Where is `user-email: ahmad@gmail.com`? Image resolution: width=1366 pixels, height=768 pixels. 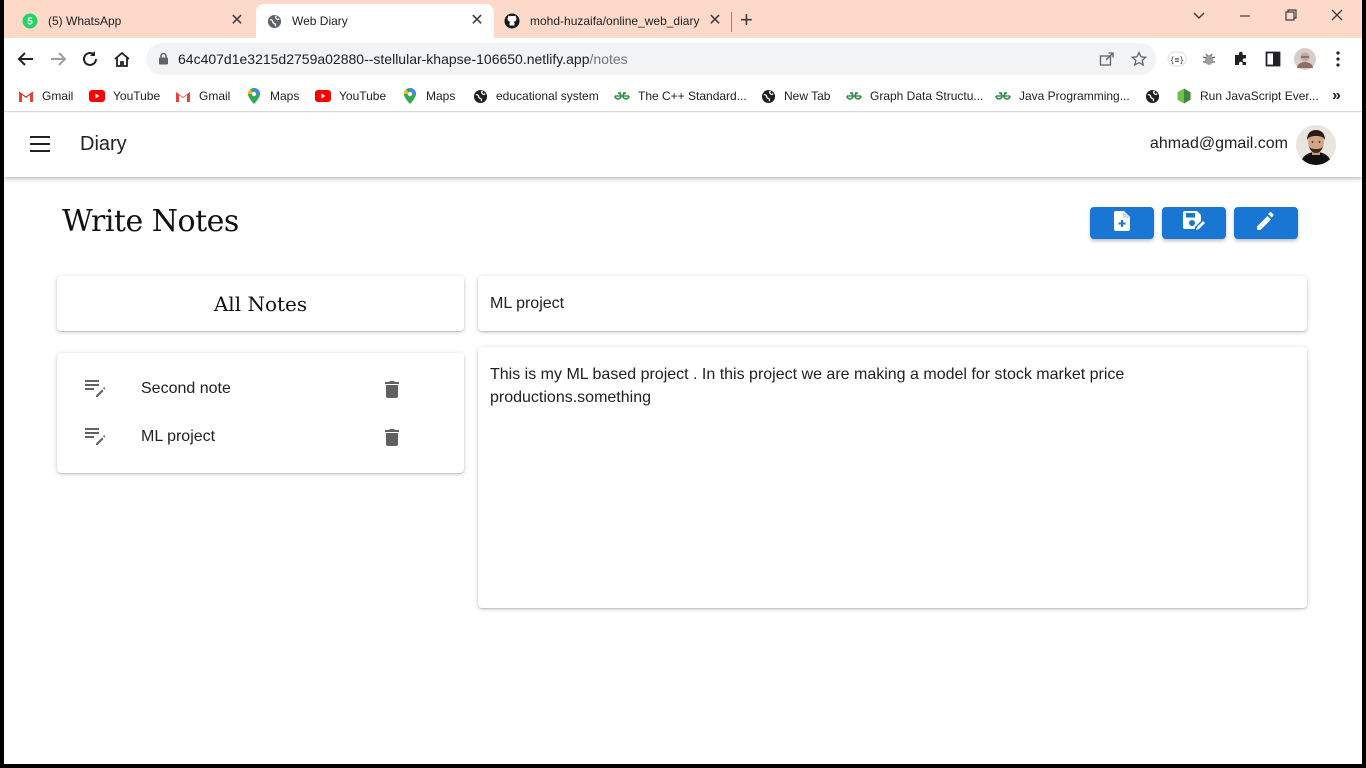 user-email: ahmad@gmail.com is located at coordinates (1218, 143).